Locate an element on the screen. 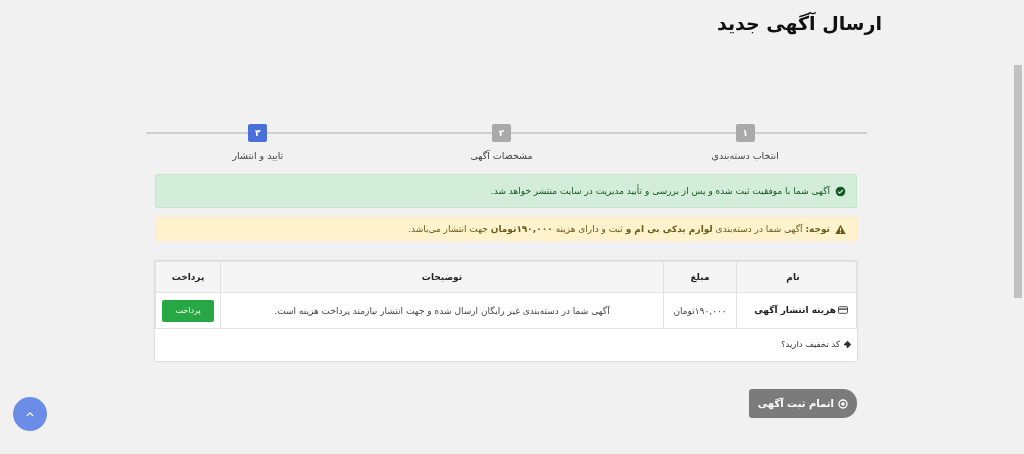 The image size is (1024, 454). discount-link: کد تخفیف دارید؟ is located at coordinates (810, 344).